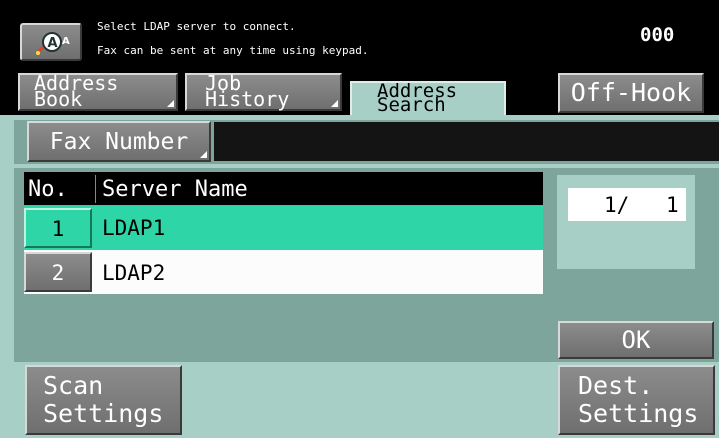 This screenshot has height=438, width=719. I want to click on scan-settings-button: Scan Settings, so click(103, 400).